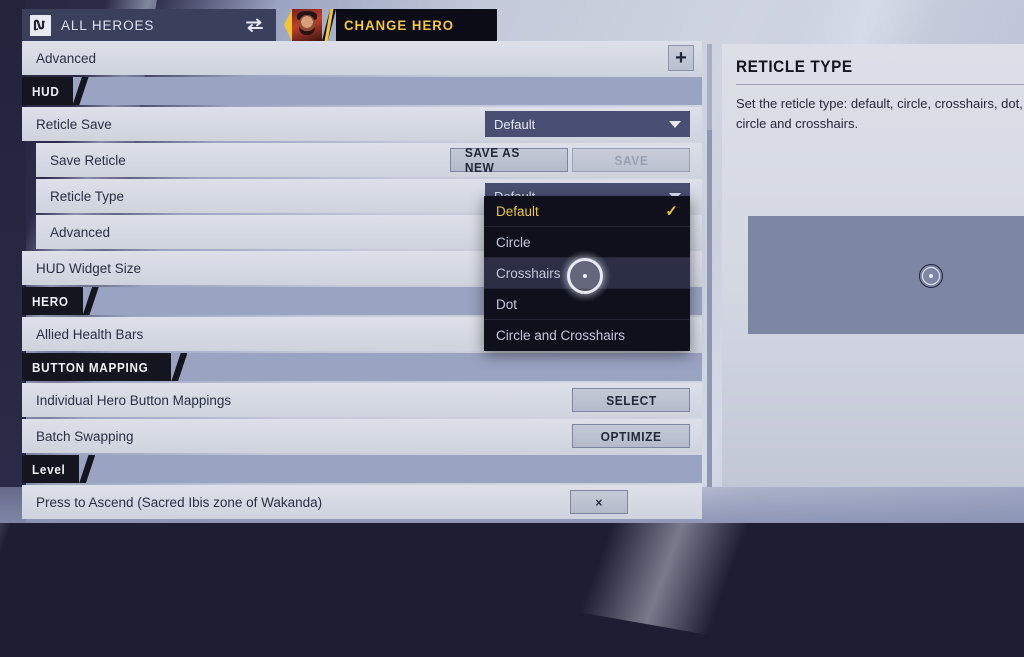  I want to click on settings-row-label: Reticle Type, so click(87, 196).